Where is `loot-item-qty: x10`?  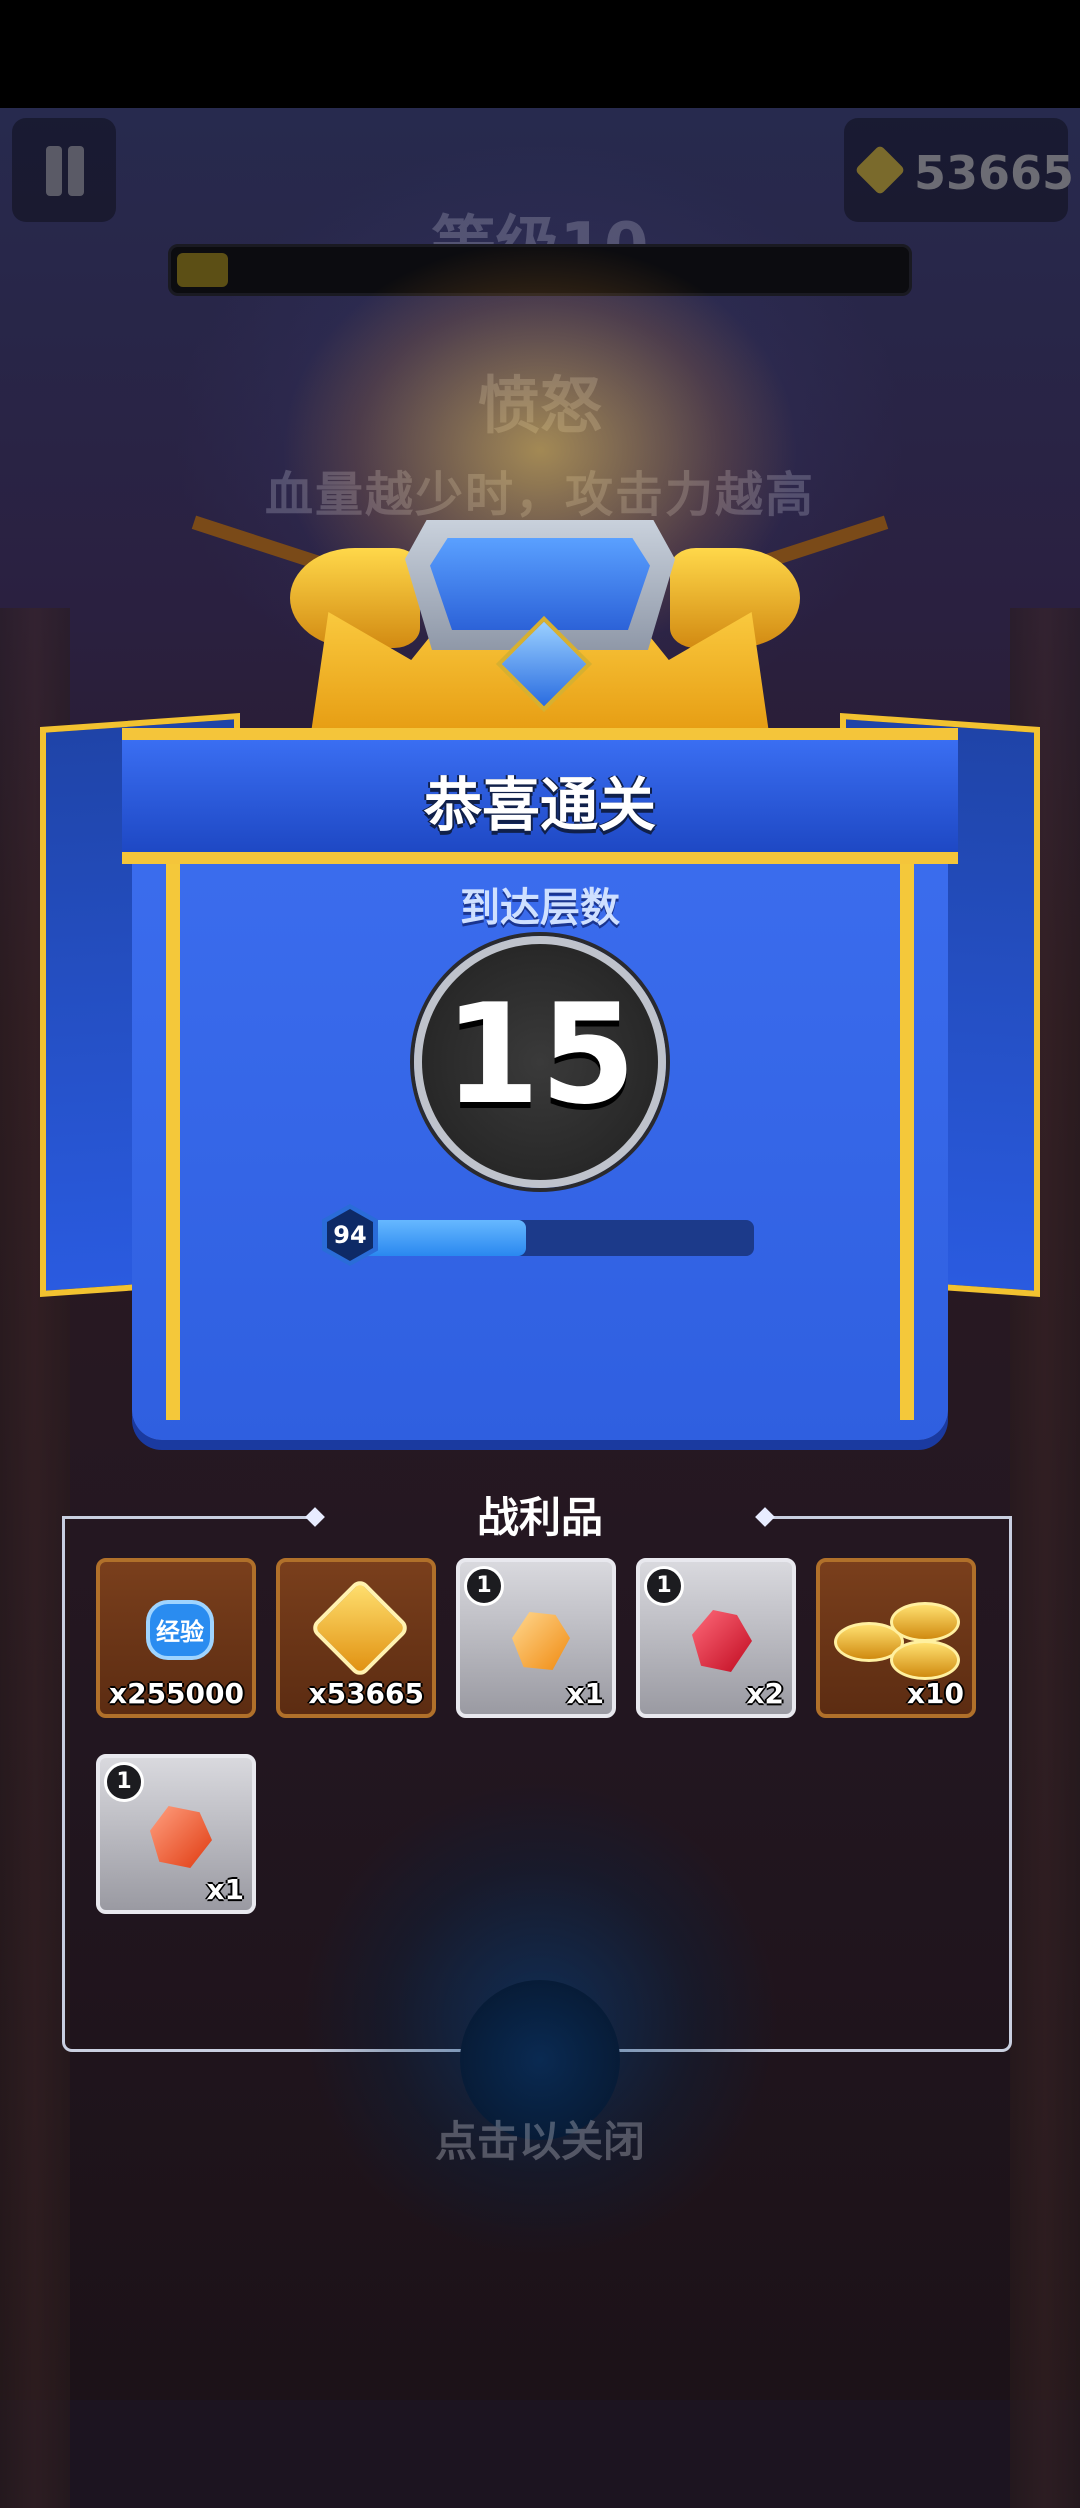 loot-item-qty: x10 is located at coordinates (935, 1693).